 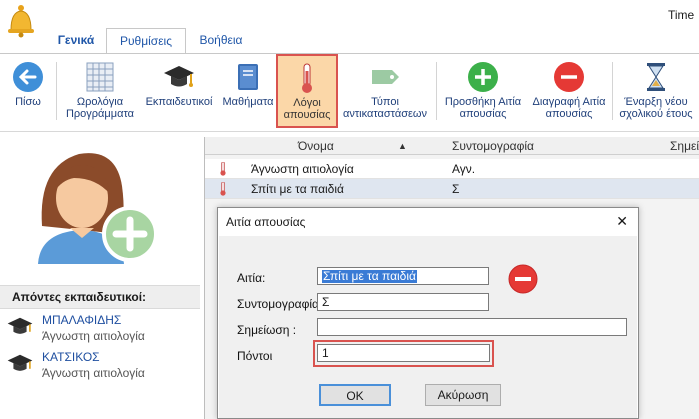 What do you see at coordinates (523, 279) in the screenshot?
I see `delete-reason-icon` at bounding box center [523, 279].